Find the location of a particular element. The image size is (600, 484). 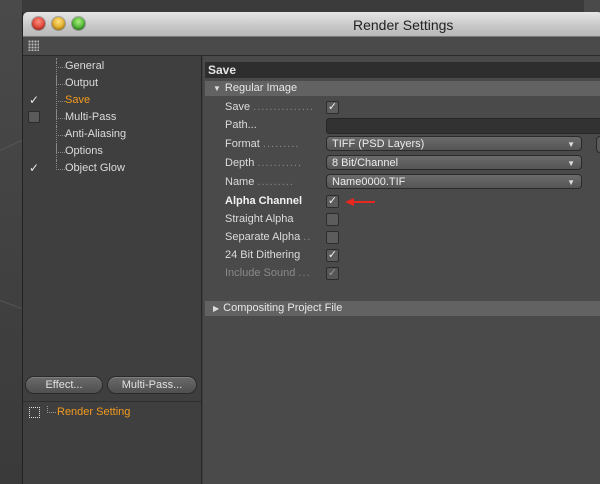

tree-item-label: Anti-Aliasing is located at coordinates (96, 134).